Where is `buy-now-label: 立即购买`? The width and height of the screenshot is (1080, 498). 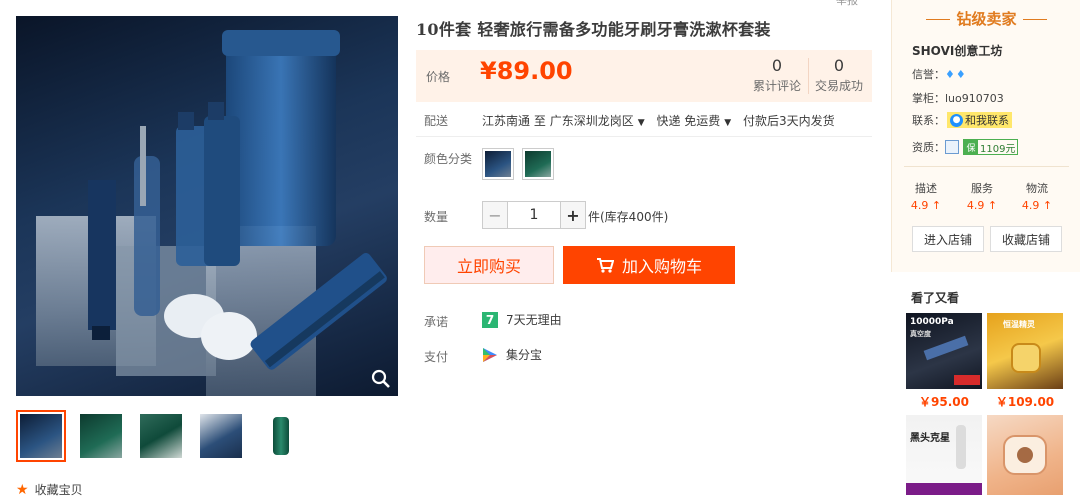
buy-now-label: 立即购买 is located at coordinates (488, 266).